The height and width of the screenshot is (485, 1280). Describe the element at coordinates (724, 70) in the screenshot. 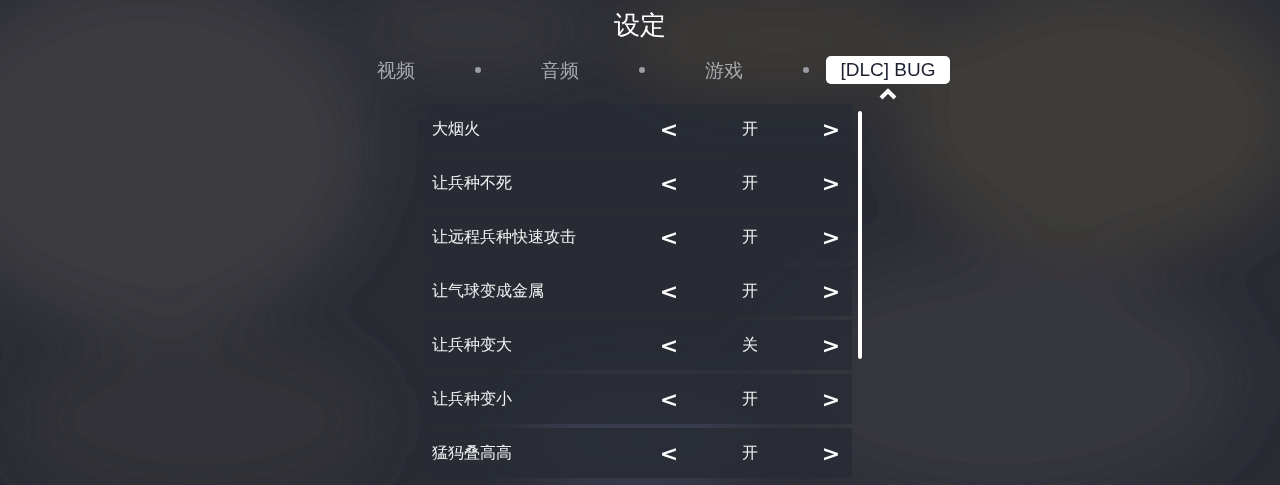

I see `tab: 游戏` at that location.